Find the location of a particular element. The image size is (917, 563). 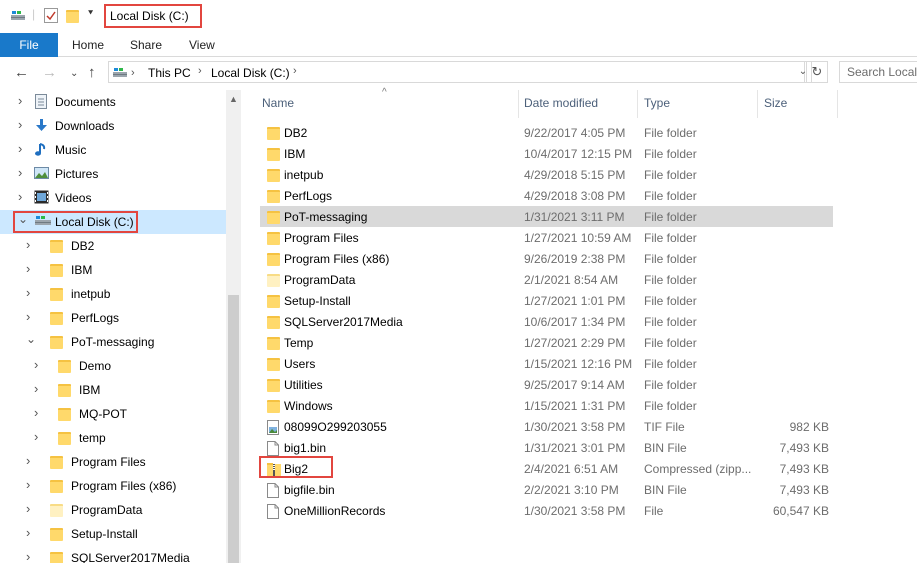

tab-file: File is located at coordinates (29, 45).